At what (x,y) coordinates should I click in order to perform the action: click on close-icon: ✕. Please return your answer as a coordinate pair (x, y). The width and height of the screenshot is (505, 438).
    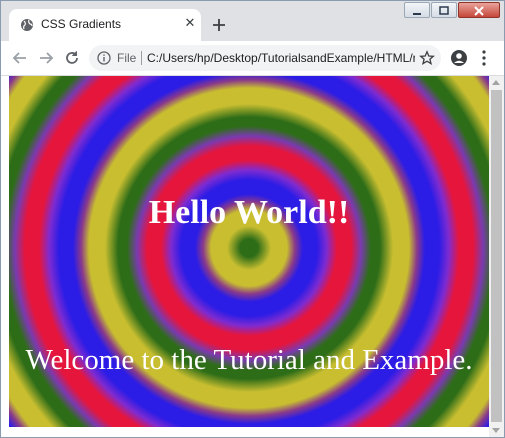
    Looking at the image, I should click on (190, 24).